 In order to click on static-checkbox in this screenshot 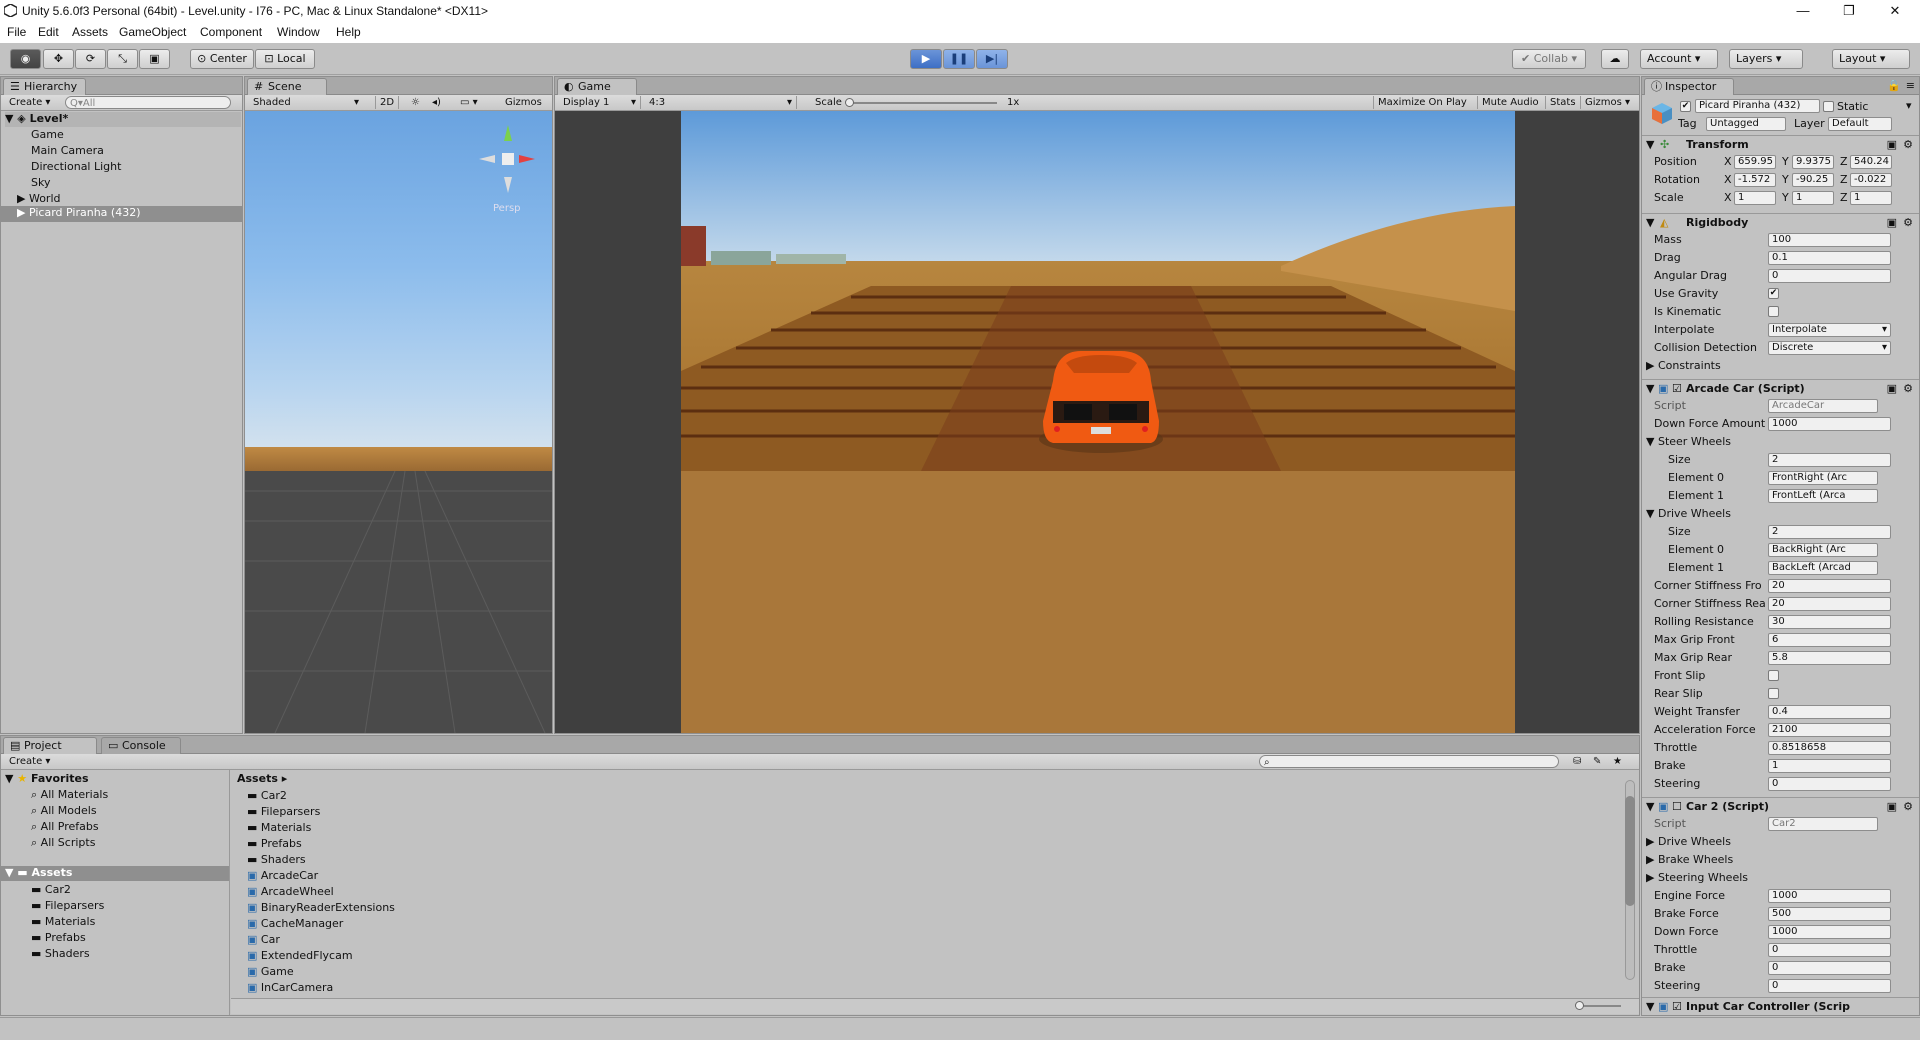, I will do `click(1828, 106)`.